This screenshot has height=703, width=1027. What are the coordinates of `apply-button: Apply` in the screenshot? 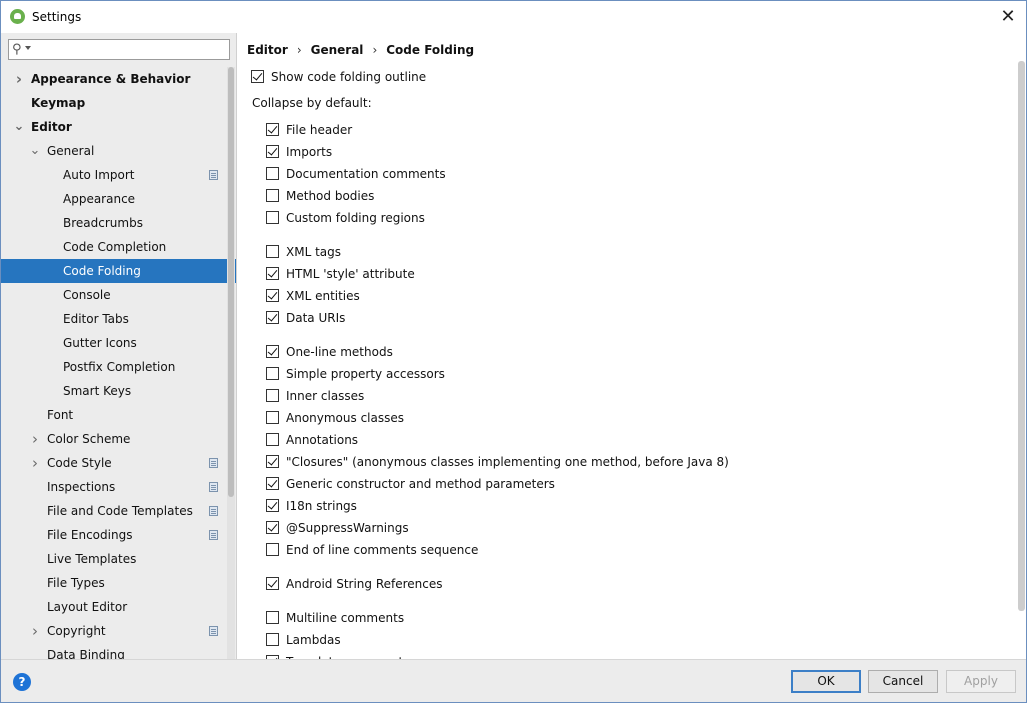 It's located at (981, 681).